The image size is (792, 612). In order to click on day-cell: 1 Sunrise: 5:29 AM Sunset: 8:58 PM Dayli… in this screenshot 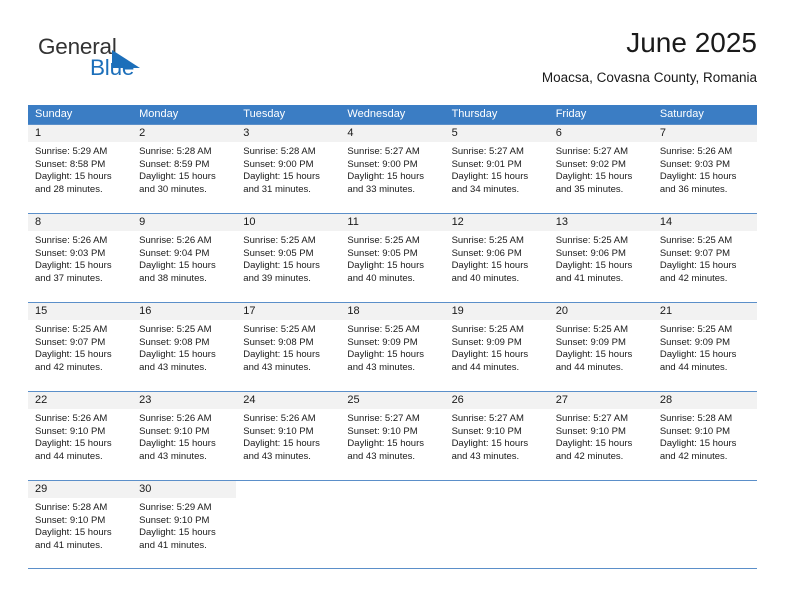, I will do `click(80, 169)`.